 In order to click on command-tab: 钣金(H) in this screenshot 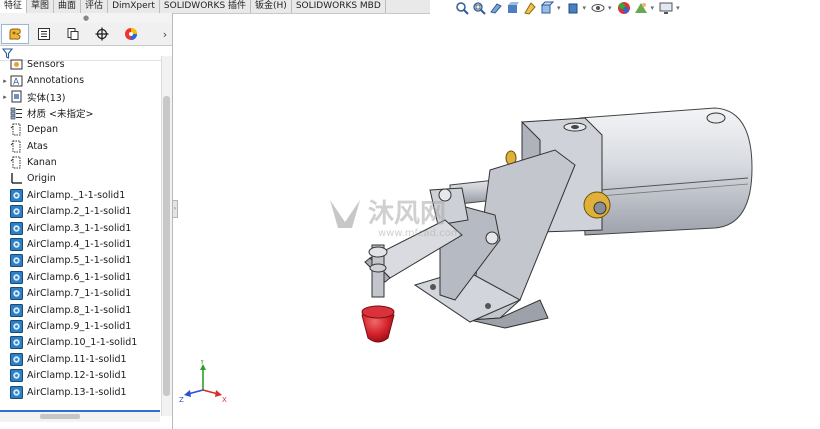, I will do `click(271, 6)`.